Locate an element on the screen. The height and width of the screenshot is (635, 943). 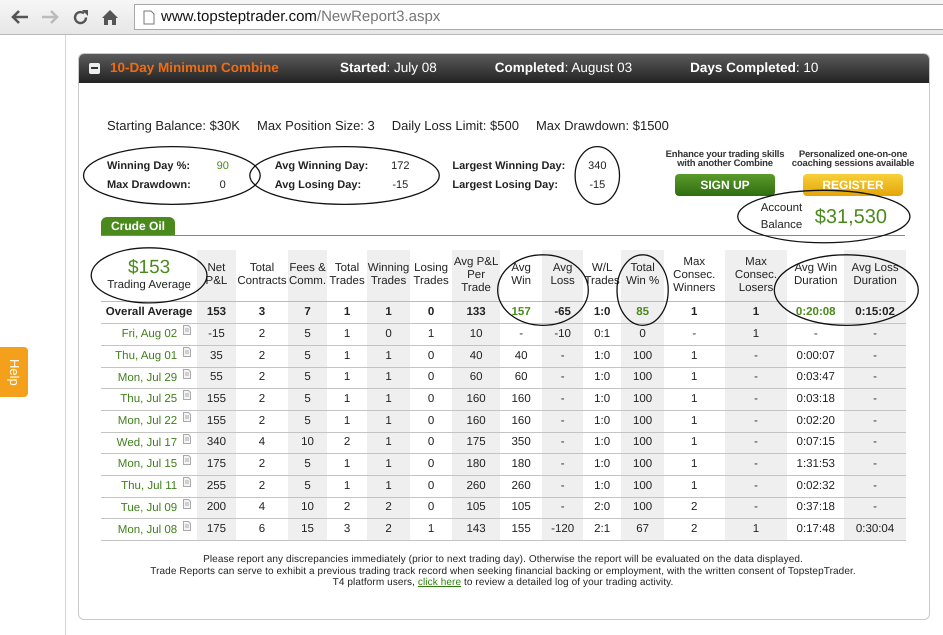
date-link: Tue, Jul 09 is located at coordinates (149, 508).